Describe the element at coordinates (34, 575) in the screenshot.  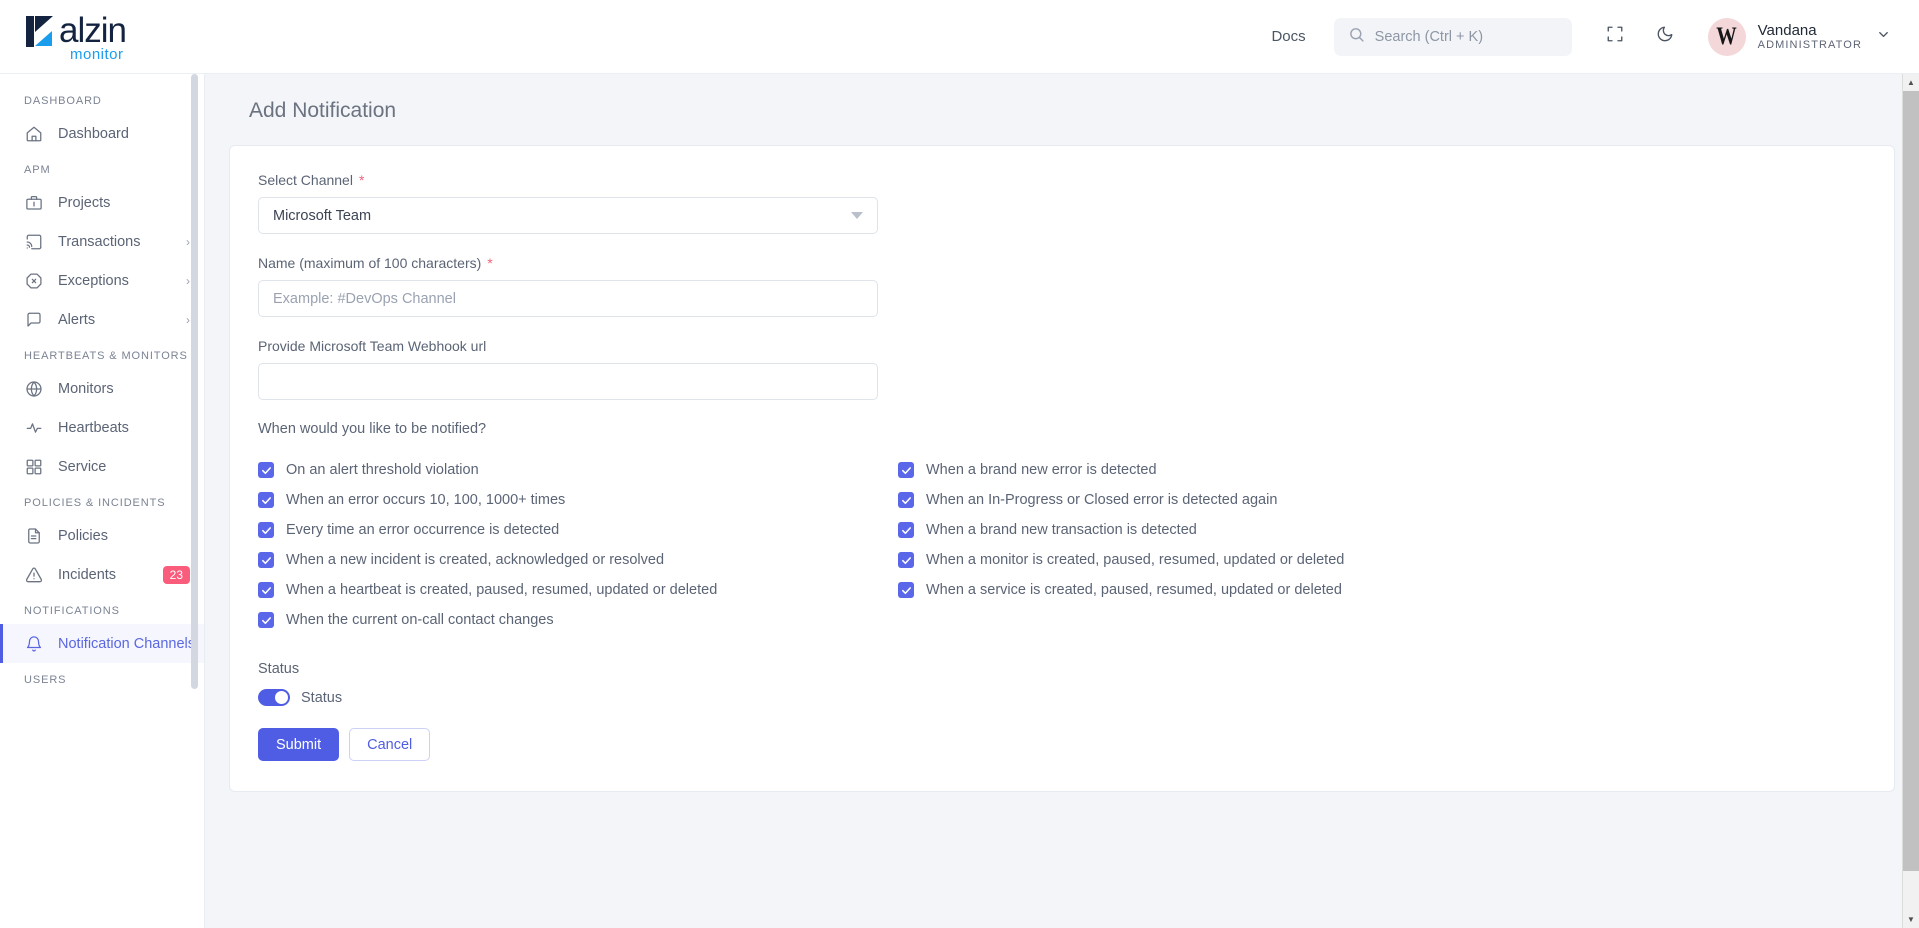
I see `alert-triangle-icon` at that location.